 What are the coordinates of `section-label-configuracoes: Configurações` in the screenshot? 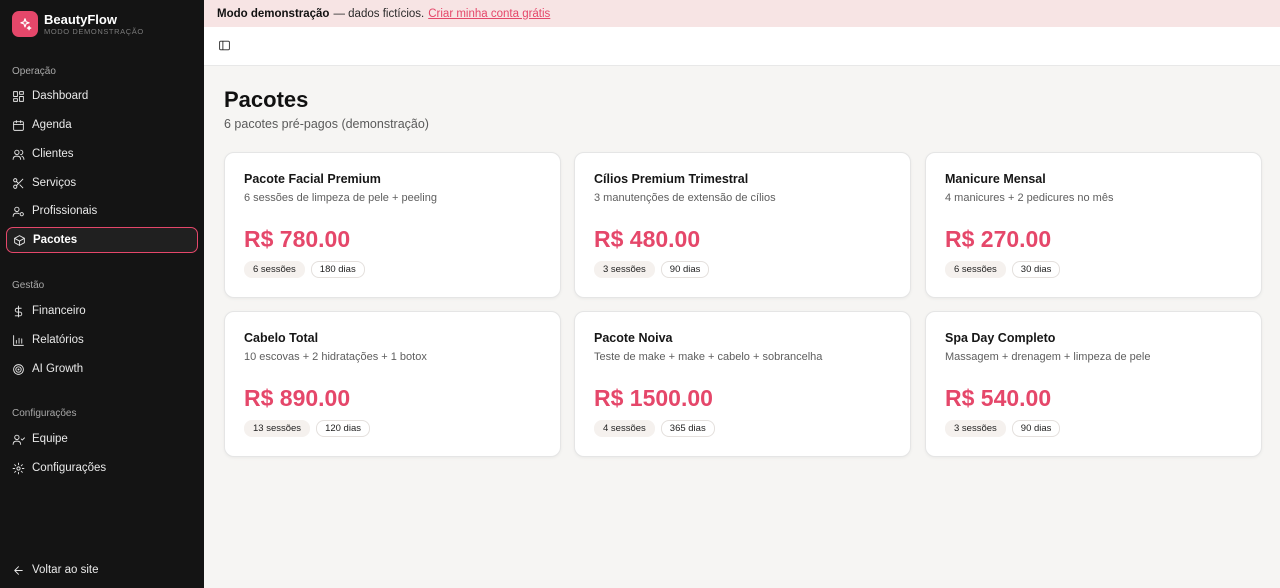 It's located at (44, 413).